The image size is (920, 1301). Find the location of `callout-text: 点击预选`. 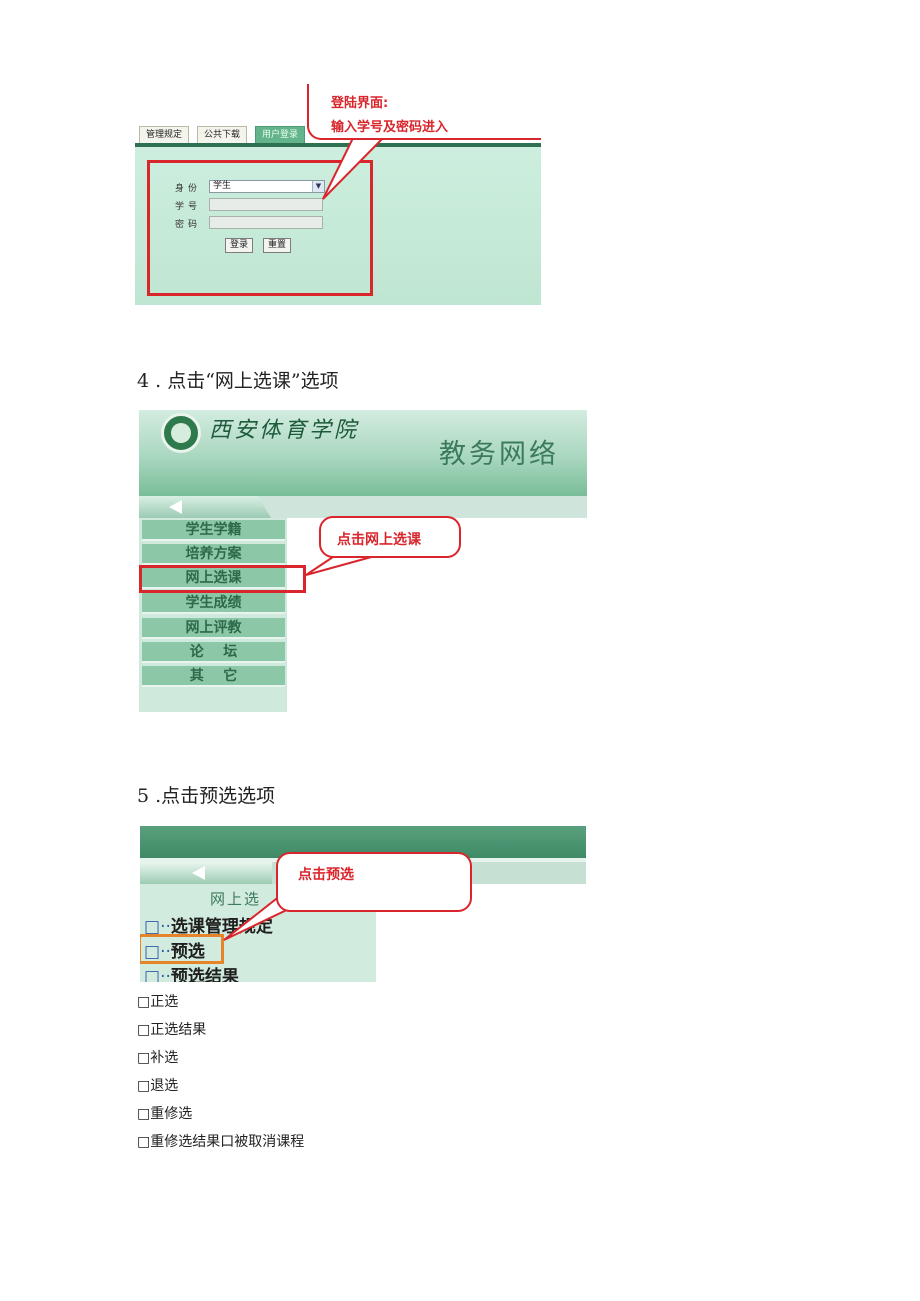

callout-text: 点击预选 is located at coordinates (326, 875).